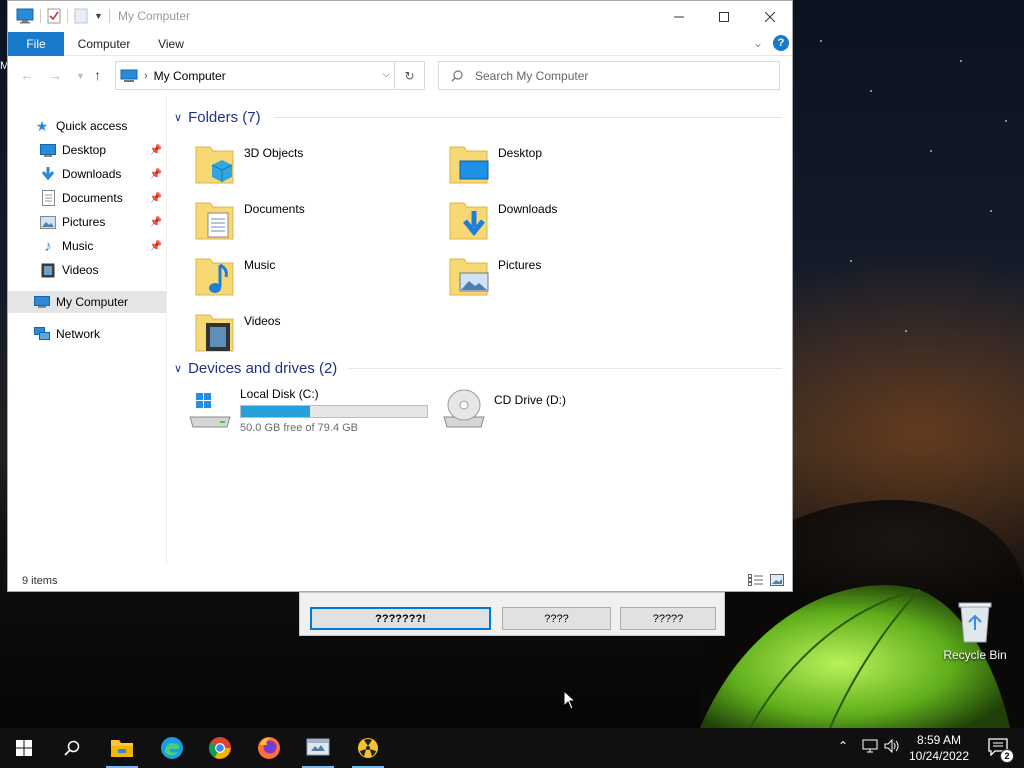 This screenshot has width=1024, height=768. I want to click on tab-view: View, so click(171, 44).